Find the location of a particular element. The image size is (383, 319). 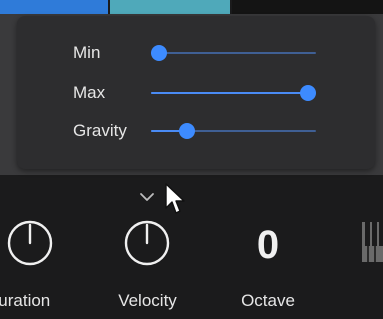

velocity-knob is located at coordinates (147, 243).